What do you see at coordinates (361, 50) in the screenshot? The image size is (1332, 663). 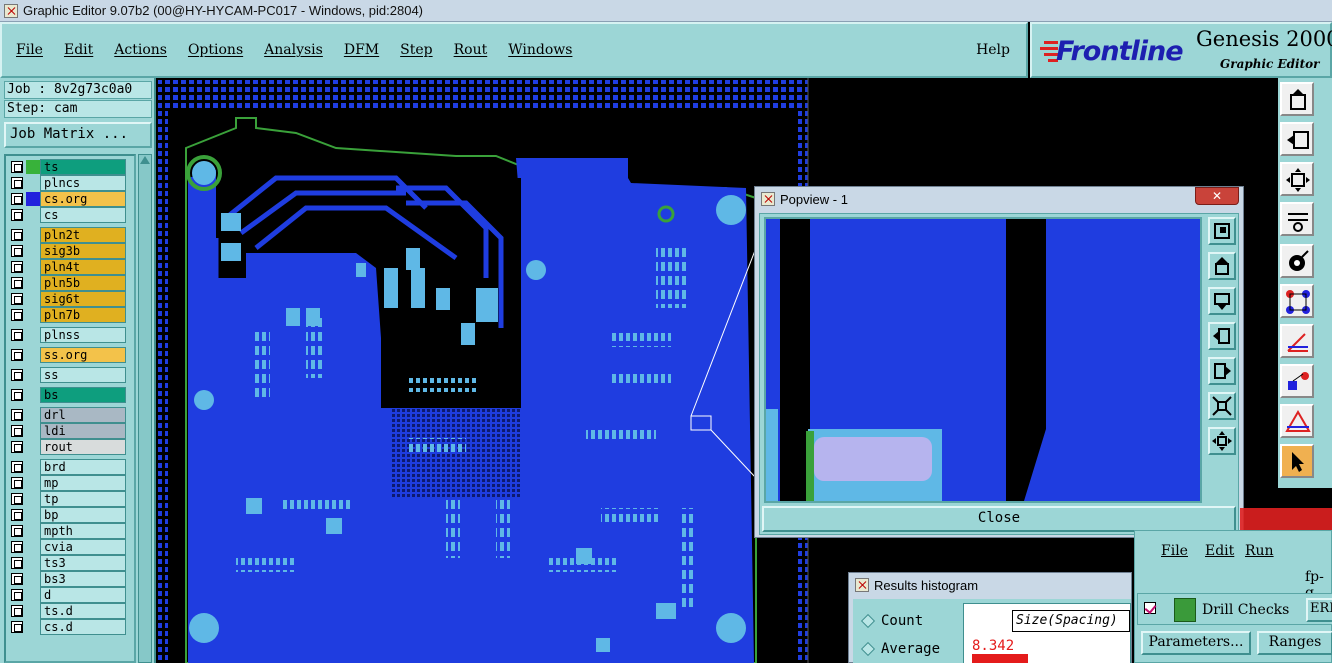 I see `menu-dfm: DFM` at bounding box center [361, 50].